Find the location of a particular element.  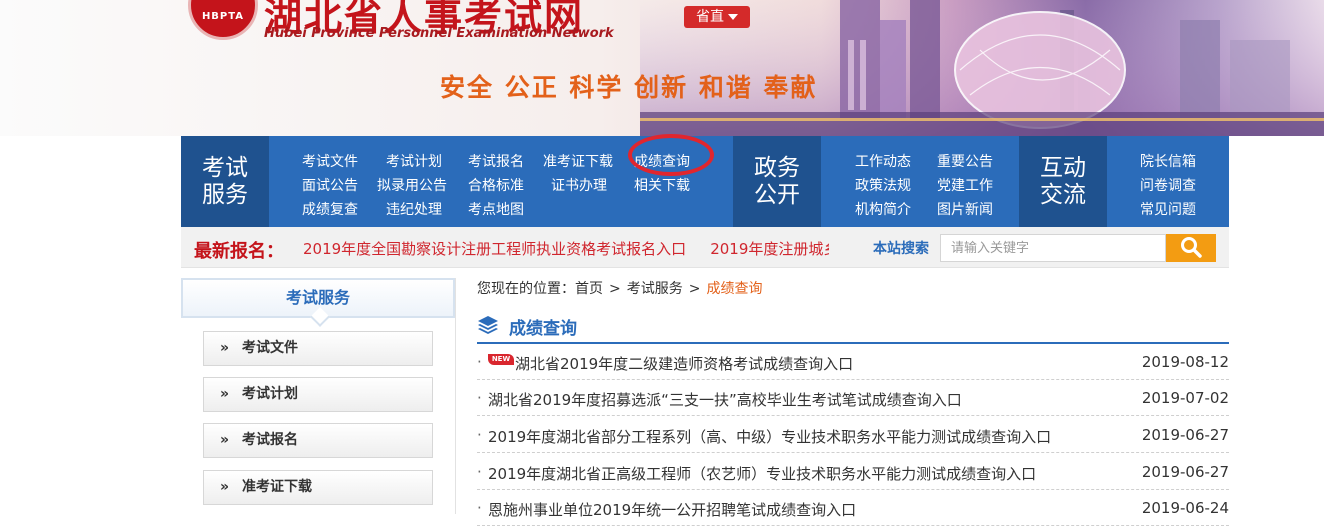

search-button is located at coordinates (1191, 248).